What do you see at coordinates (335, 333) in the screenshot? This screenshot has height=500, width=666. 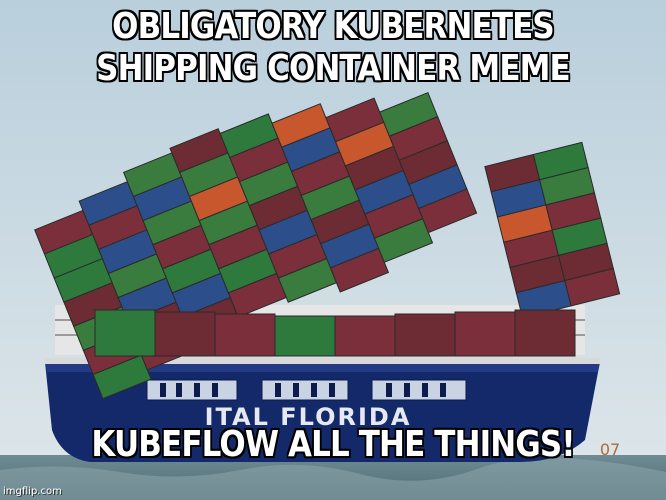 I see `container-base` at bounding box center [335, 333].